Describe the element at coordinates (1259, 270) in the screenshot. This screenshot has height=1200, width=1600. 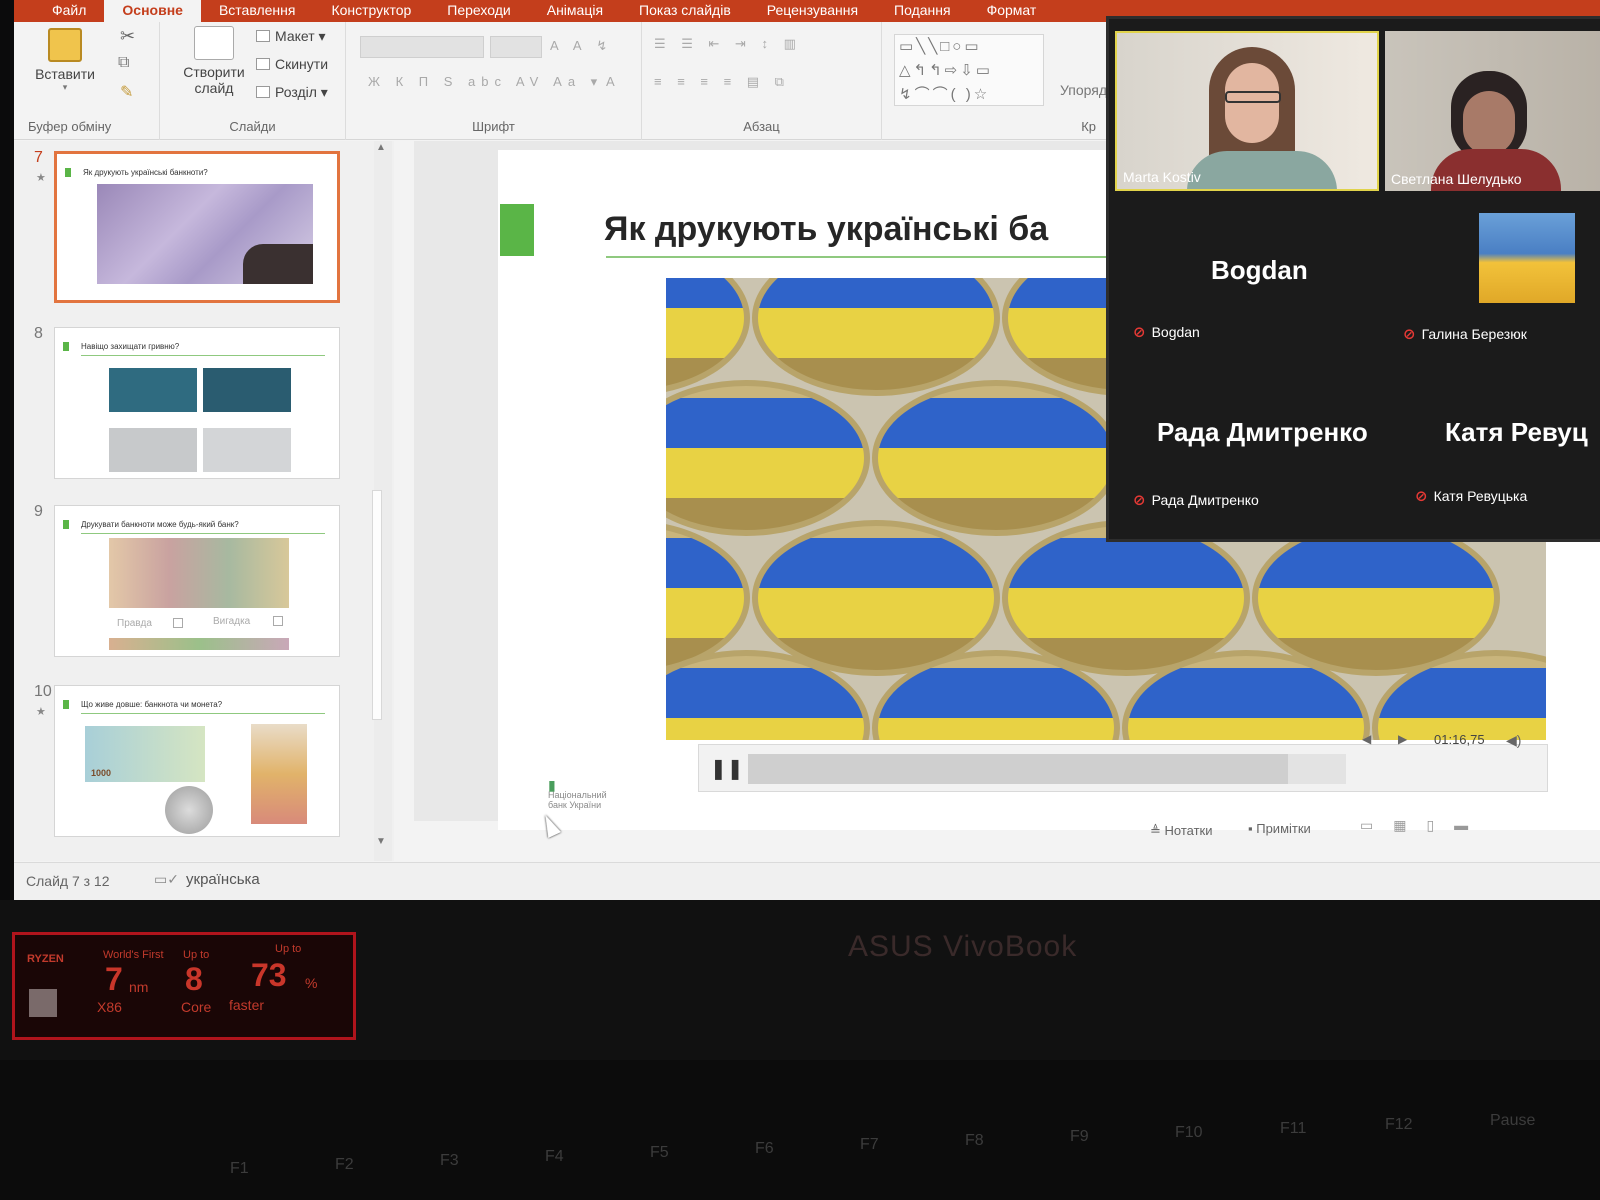
I see `participant-display-name: Bogdan` at that location.